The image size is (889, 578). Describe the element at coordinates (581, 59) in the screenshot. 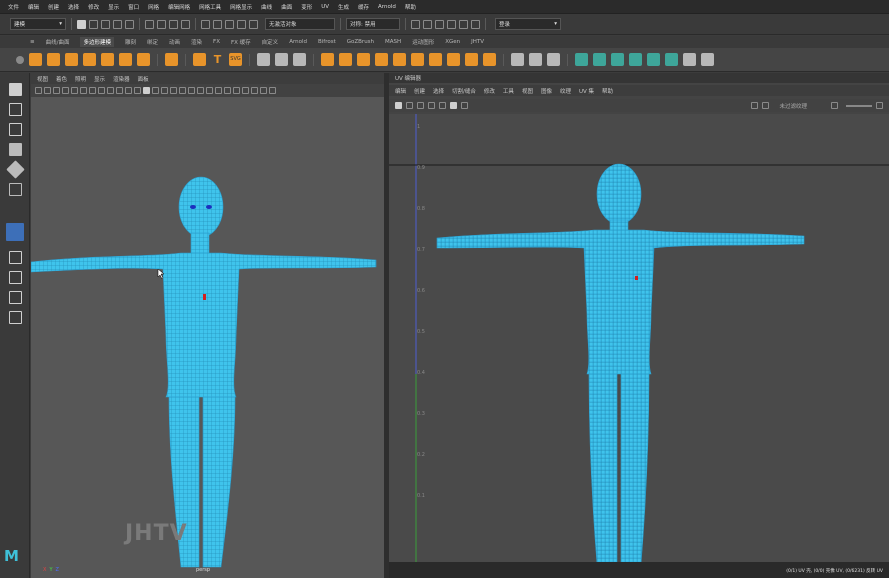

I see `planar-uv-icon` at that location.